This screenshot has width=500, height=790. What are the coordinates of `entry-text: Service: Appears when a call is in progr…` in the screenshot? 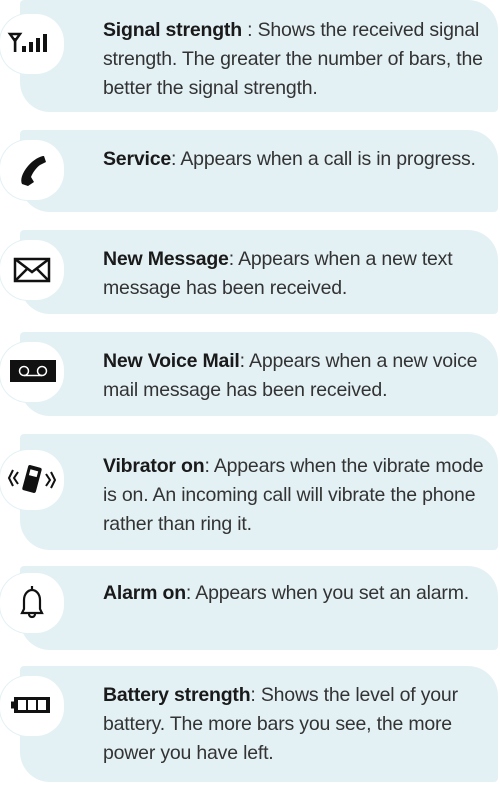 It's located at (289, 159).